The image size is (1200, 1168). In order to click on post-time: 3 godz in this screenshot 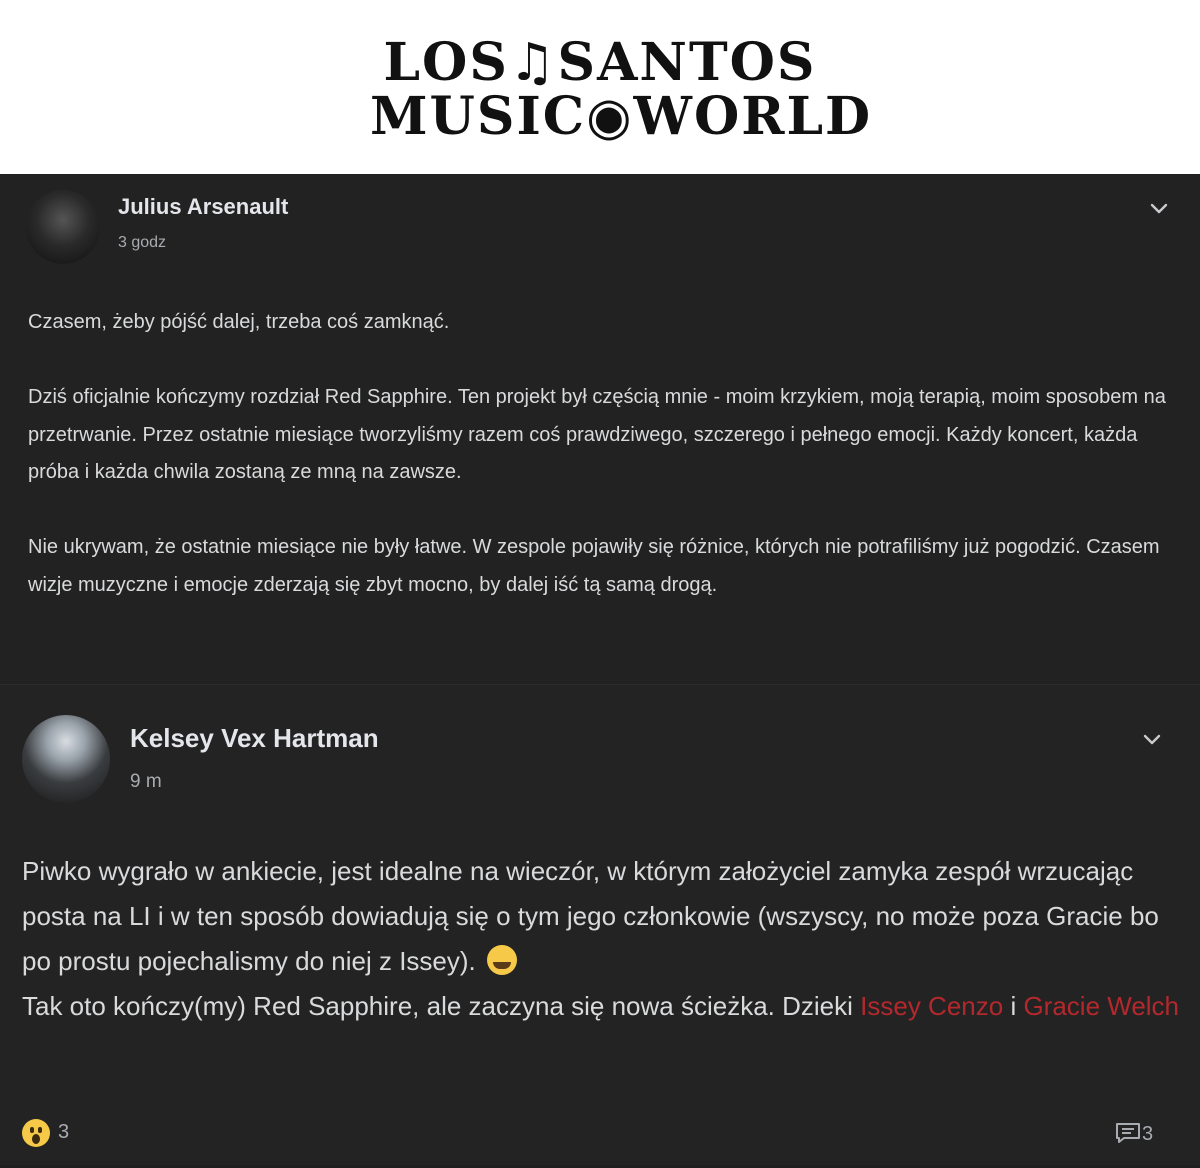, I will do `click(142, 243)`.